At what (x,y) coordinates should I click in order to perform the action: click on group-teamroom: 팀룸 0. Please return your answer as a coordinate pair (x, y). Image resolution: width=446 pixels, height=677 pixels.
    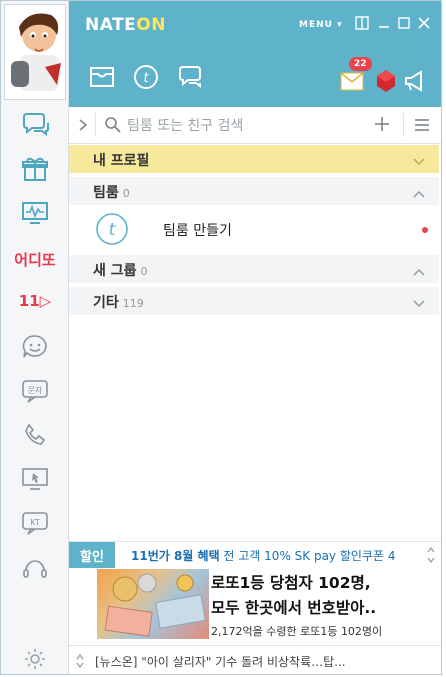
    Looking at the image, I should click on (254, 191).